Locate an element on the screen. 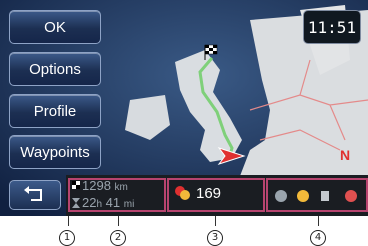 The height and width of the screenshot is (246, 368). time-h: h is located at coordinates (99, 204).